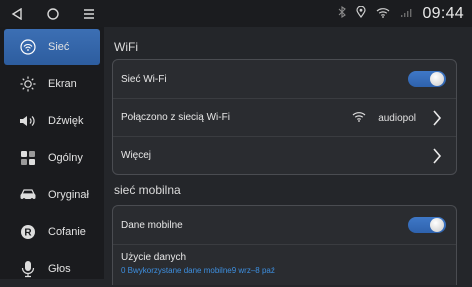 This screenshot has width=472, height=287. What do you see at coordinates (53, 14) in the screenshot?
I see `home-icon` at bounding box center [53, 14].